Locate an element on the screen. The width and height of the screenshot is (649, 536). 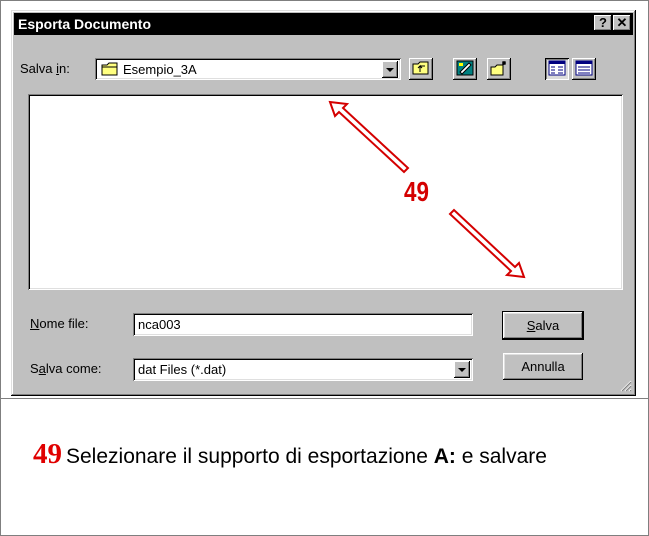
help-button: ? is located at coordinates (603, 23).